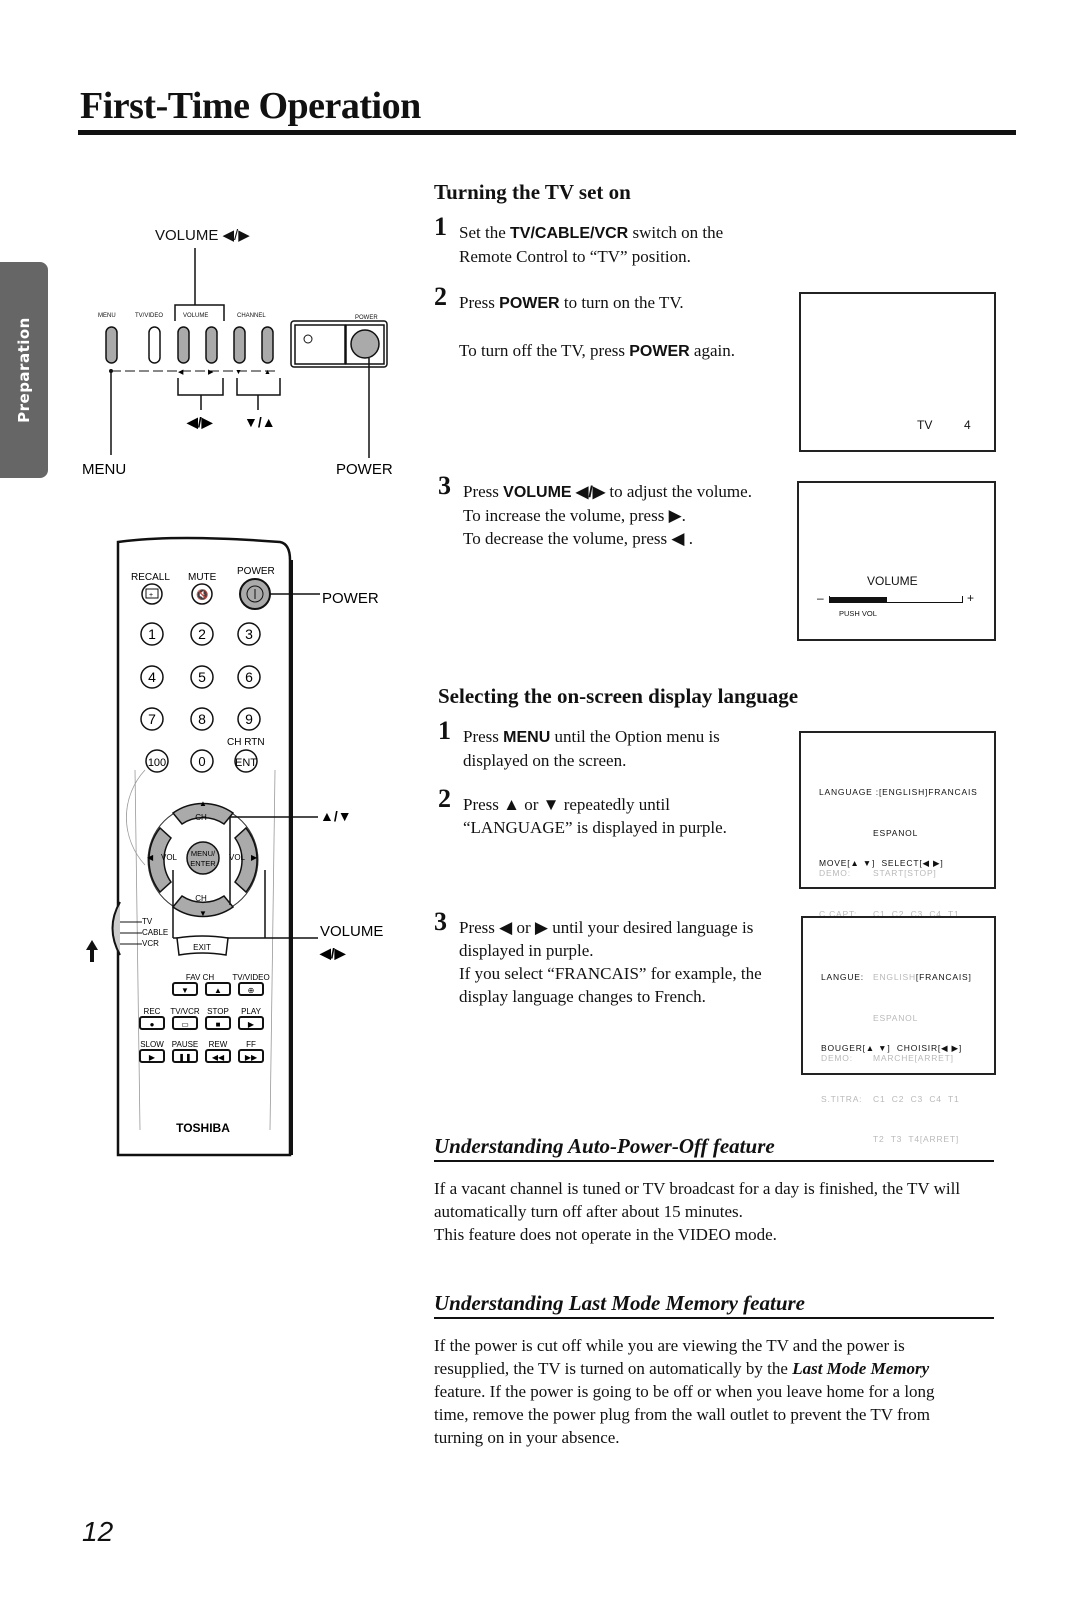  What do you see at coordinates (896, 599) in the screenshot?
I see `volume-bar` at bounding box center [896, 599].